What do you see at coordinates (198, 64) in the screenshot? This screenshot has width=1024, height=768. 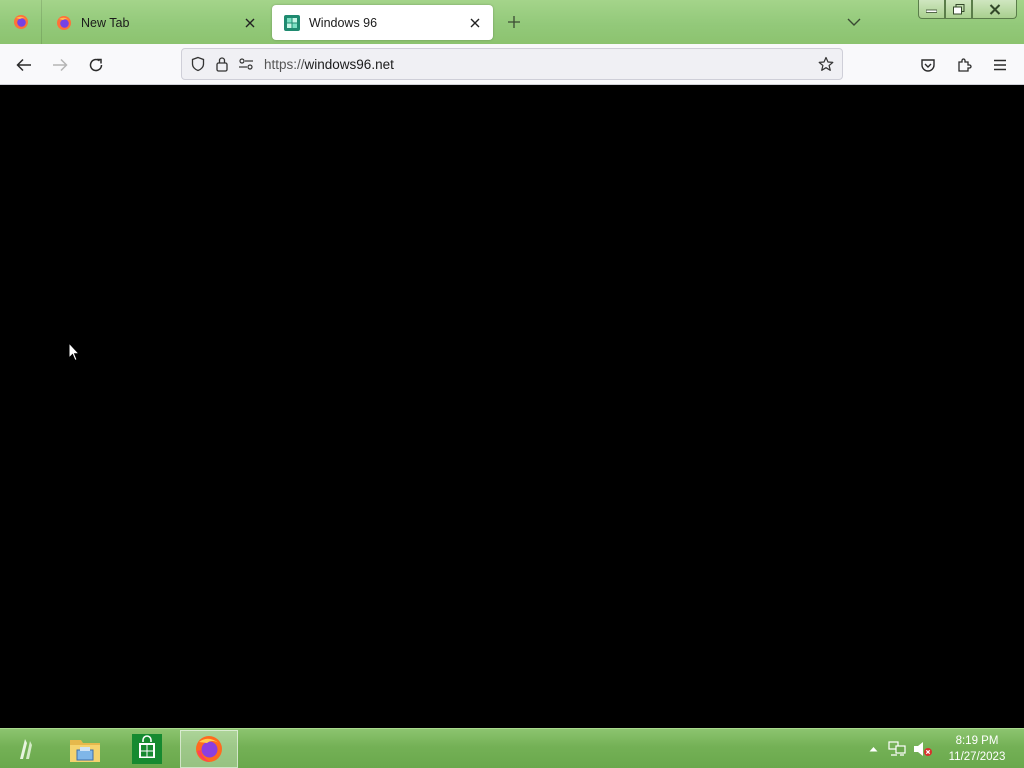 I see `tracking-protection-shield-icon` at bounding box center [198, 64].